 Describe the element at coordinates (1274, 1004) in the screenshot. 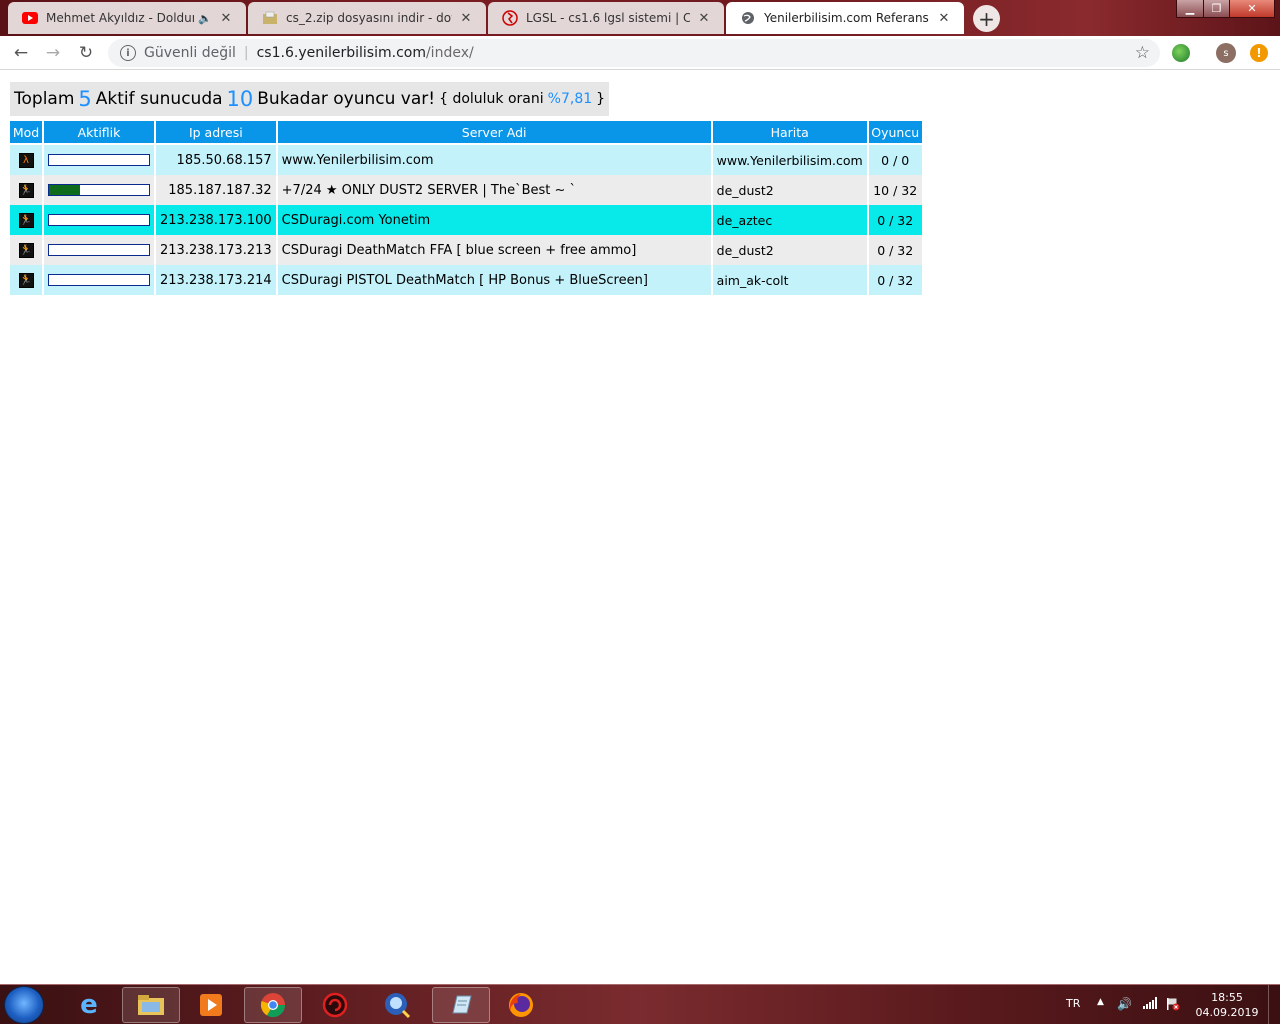

I see `show-desktop-button` at that location.